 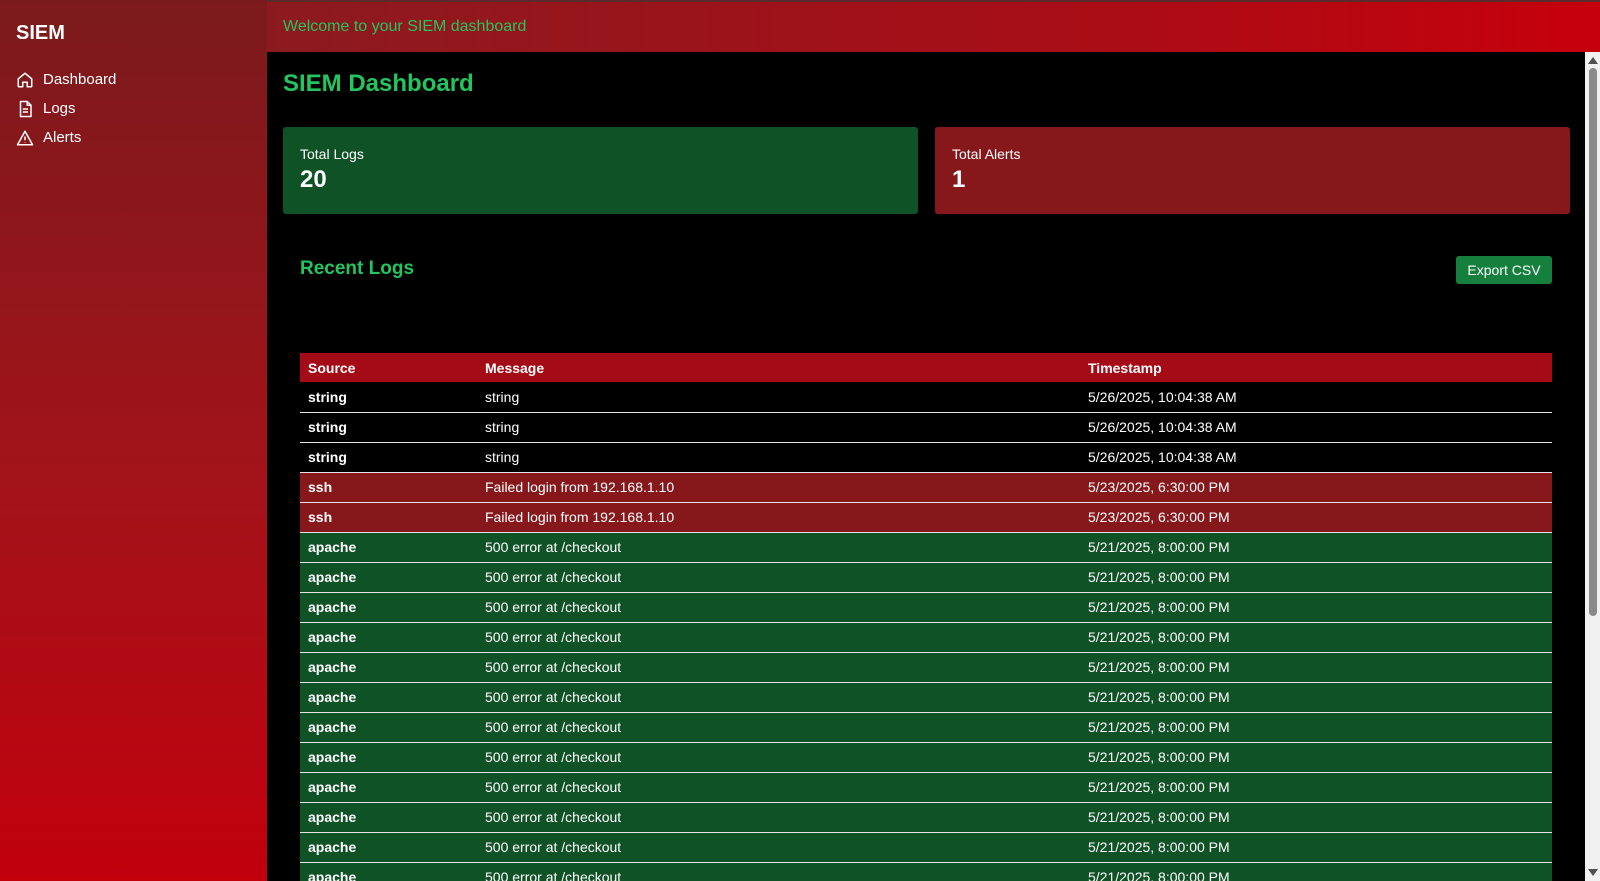 What do you see at coordinates (80, 79) in the screenshot?
I see `sidebar-item-label: Dashboard` at bounding box center [80, 79].